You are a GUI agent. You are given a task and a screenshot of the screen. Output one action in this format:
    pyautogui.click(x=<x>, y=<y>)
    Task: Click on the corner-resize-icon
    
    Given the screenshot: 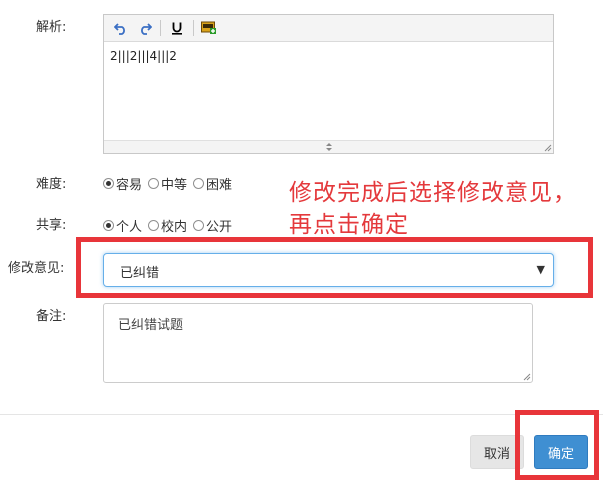 What is the action you would take?
    pyautogui.click(x=548, y=148)
    